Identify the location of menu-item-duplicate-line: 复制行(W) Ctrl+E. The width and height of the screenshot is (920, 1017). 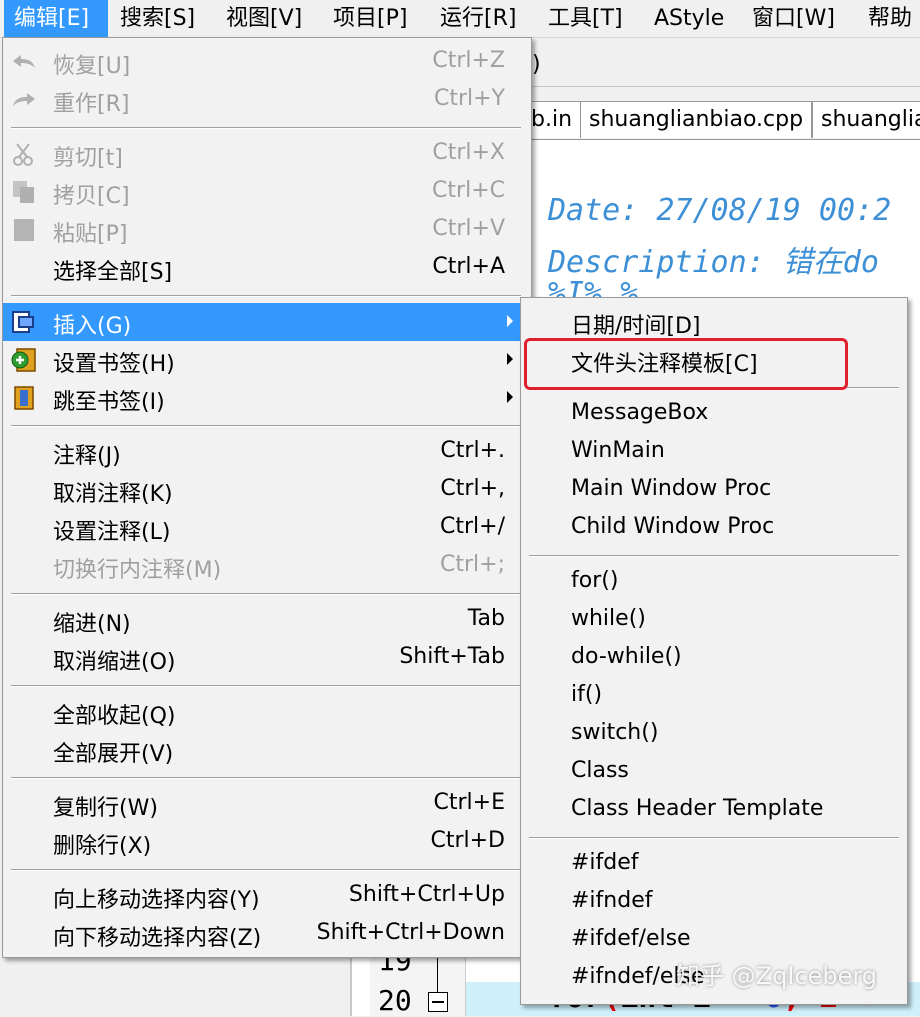
(267, 804).